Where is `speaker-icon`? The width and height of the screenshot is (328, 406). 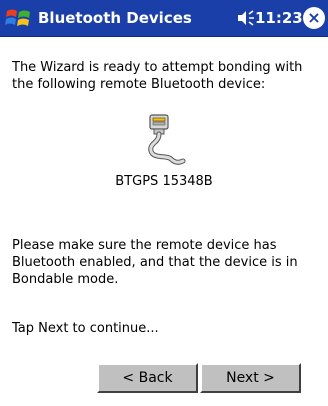
speaker-icon is located at coordinates (246, 18).